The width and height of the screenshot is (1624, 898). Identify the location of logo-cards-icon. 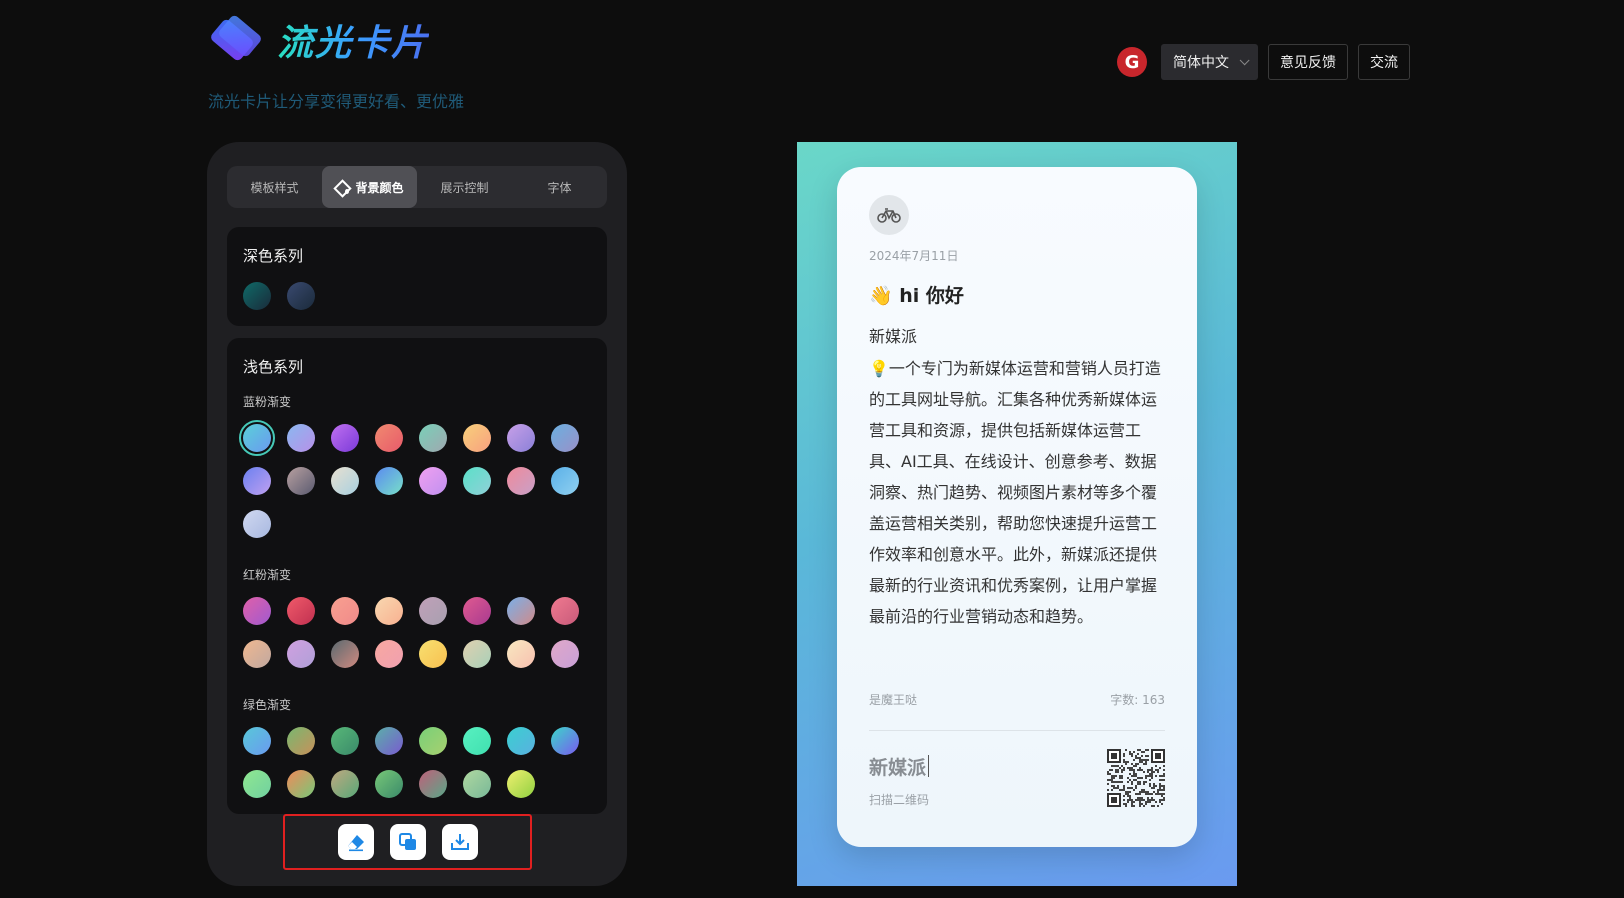
(235, 38).